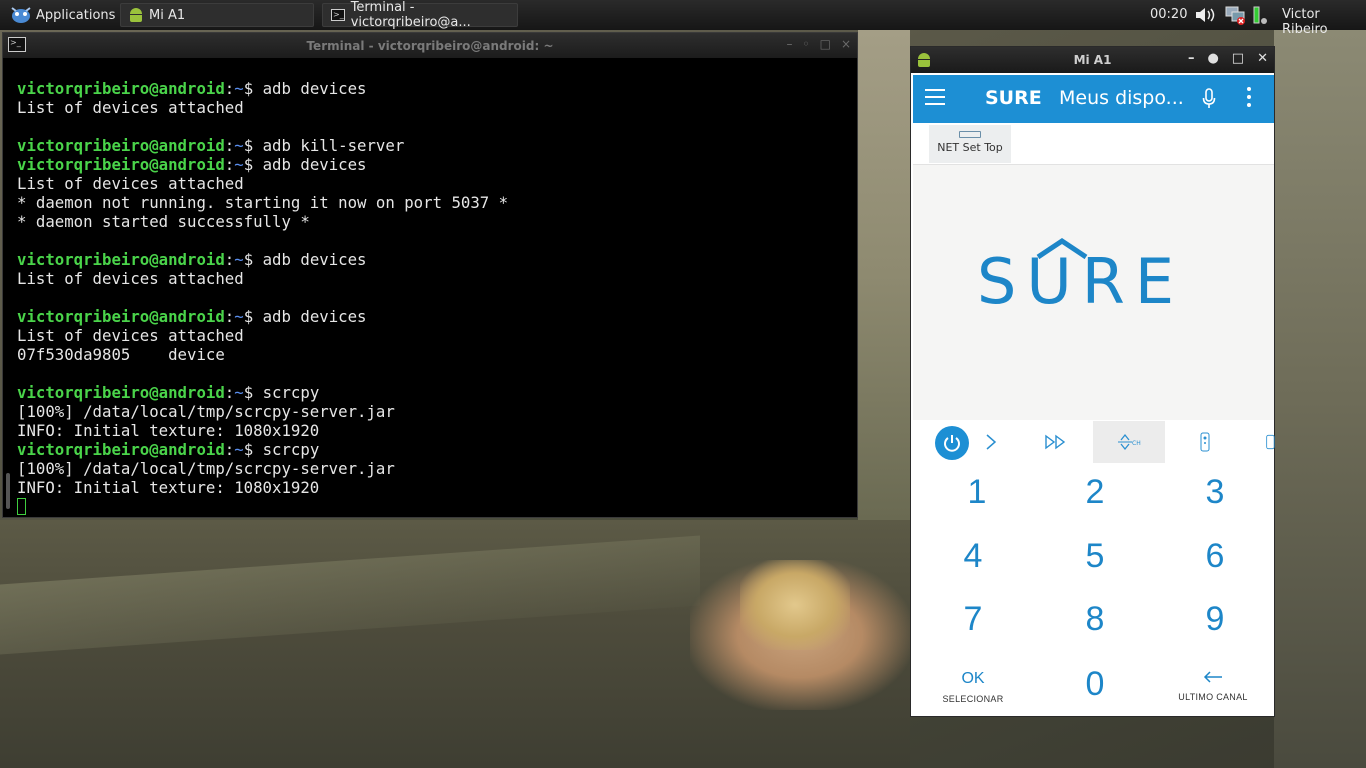 Image resolution: width=1366 pixels, height=768 pixels. Describe the element at coordinates (1129, 442) in the screenshot. I see `channel-nav-tab: CH` at that location.